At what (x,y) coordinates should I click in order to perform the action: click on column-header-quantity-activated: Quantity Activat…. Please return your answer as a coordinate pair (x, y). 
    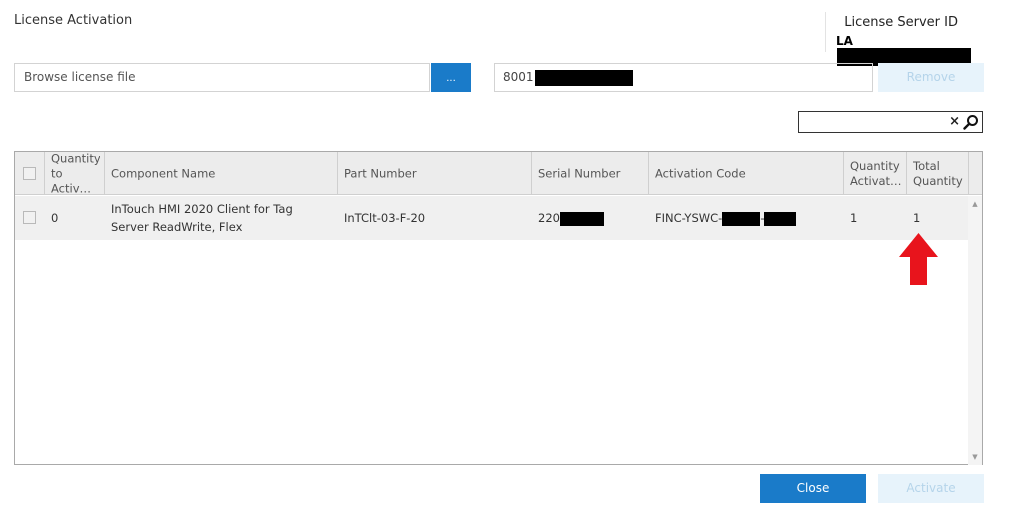
    Looking at the image, I should click on (875, 173).